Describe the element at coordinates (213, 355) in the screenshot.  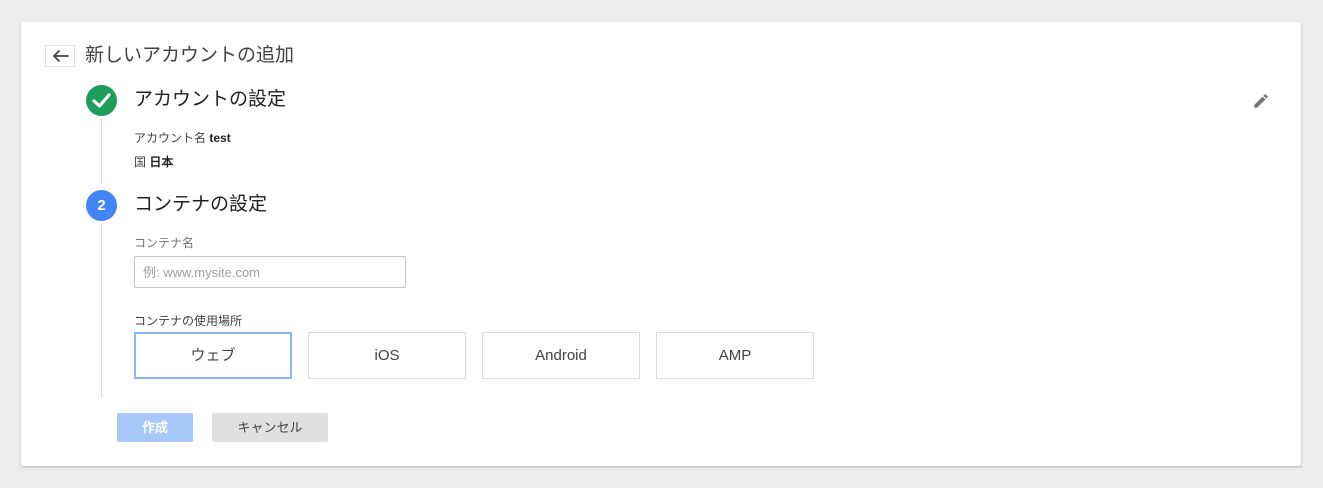
I see `platform-web-button: ウェブ` at that location.